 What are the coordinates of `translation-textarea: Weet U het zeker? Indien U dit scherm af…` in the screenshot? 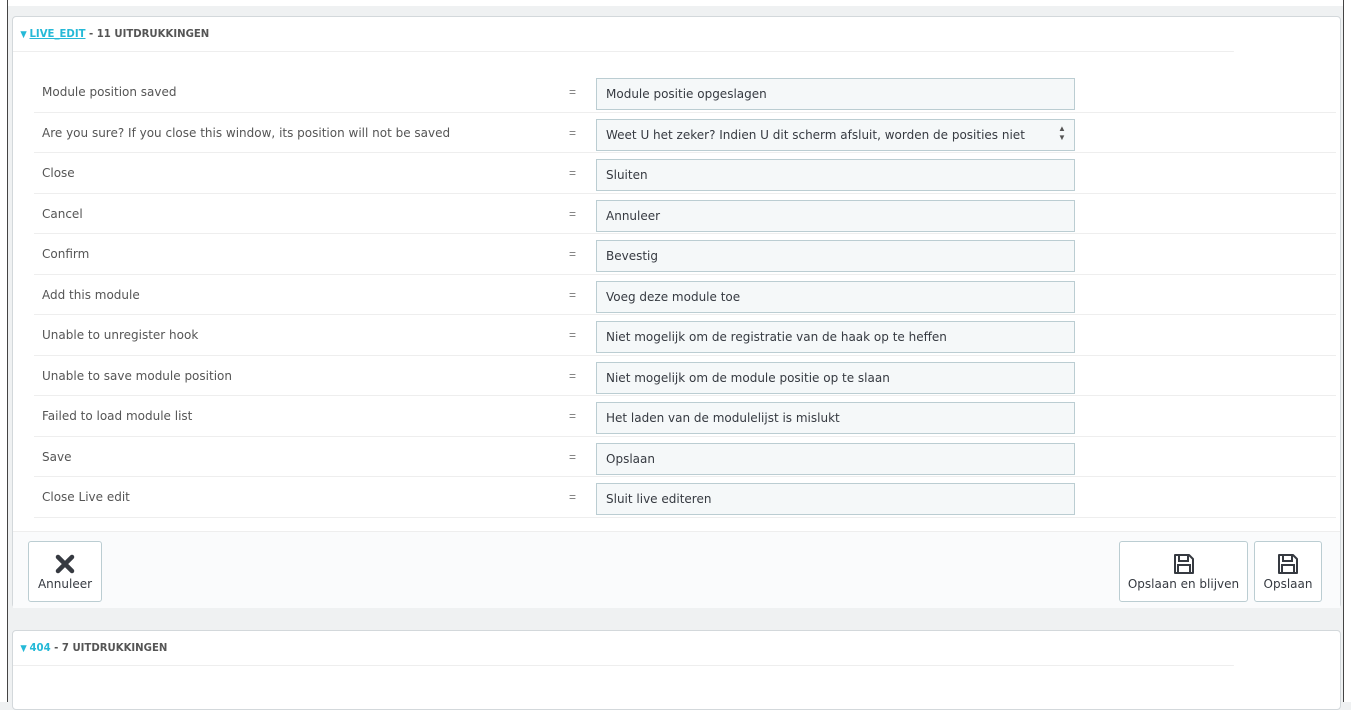 It's located at (835, 134).